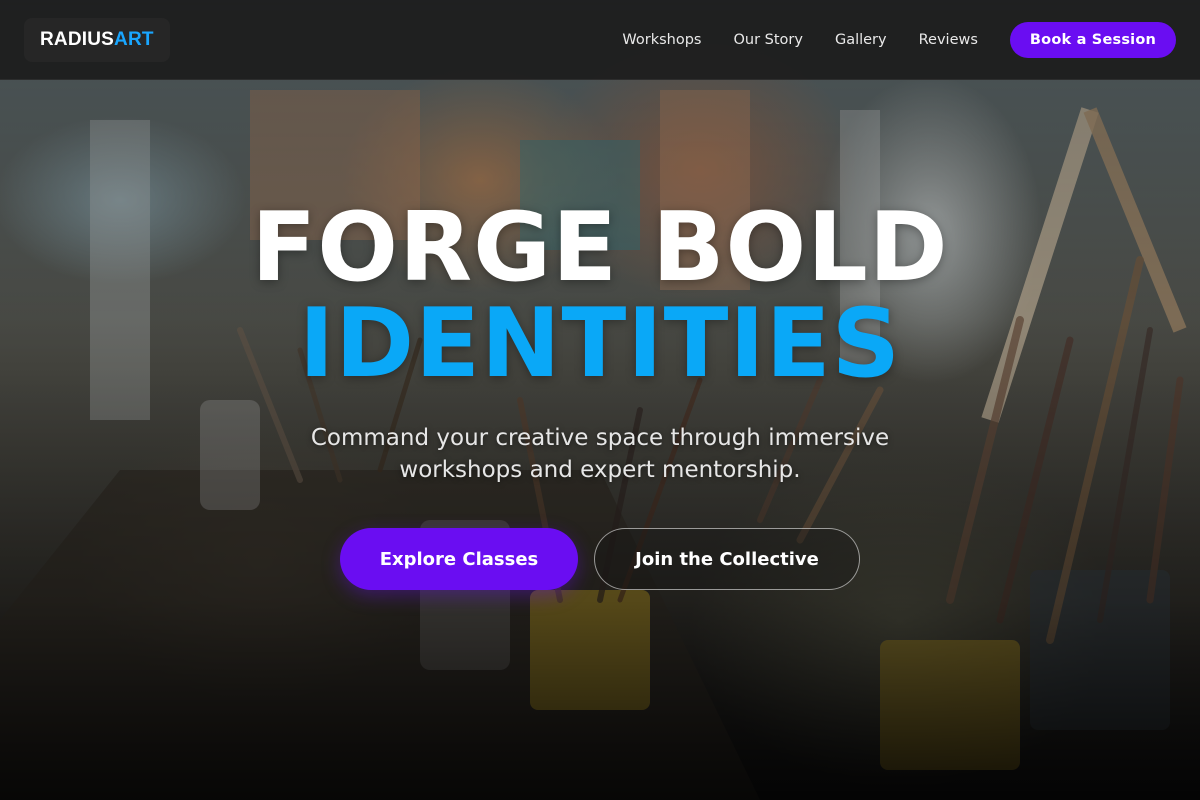 The width and height of the screenshot is (1200, 800). What do you see at coordinates (767, 40) in the screenshot?
I see `nav-link-our-story: Our Story` at bounding box center [767, 40].